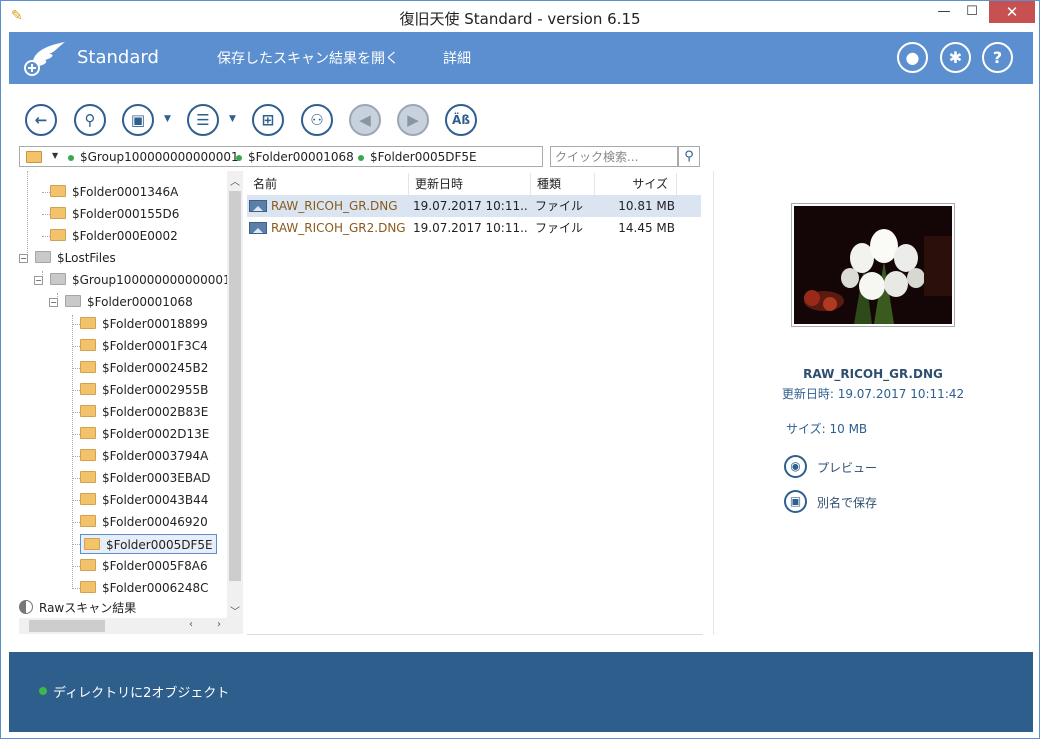 The image size is (1040, 739). I want to click on tree-item-label: $Folder00046920, so click(155, 522).